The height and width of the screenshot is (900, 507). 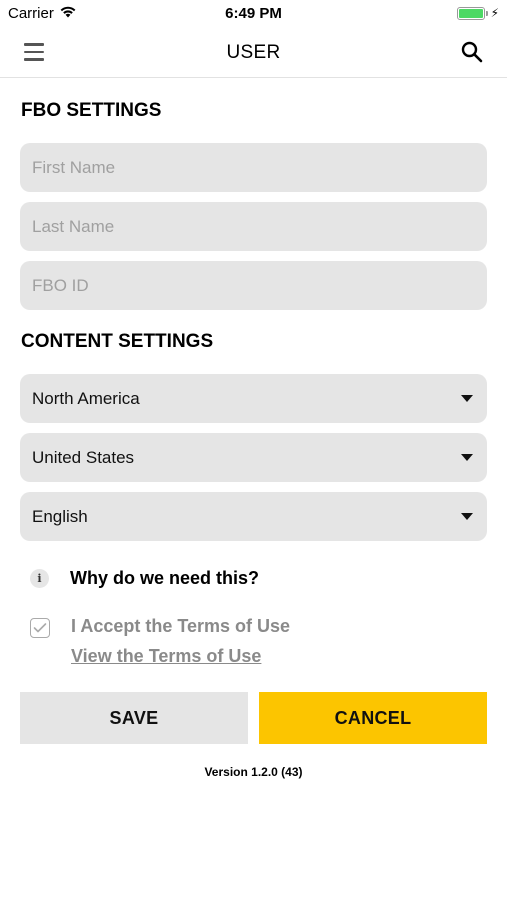 I want to click on version-label: Version 1.2.0 (43), so click(x=253, y=772).